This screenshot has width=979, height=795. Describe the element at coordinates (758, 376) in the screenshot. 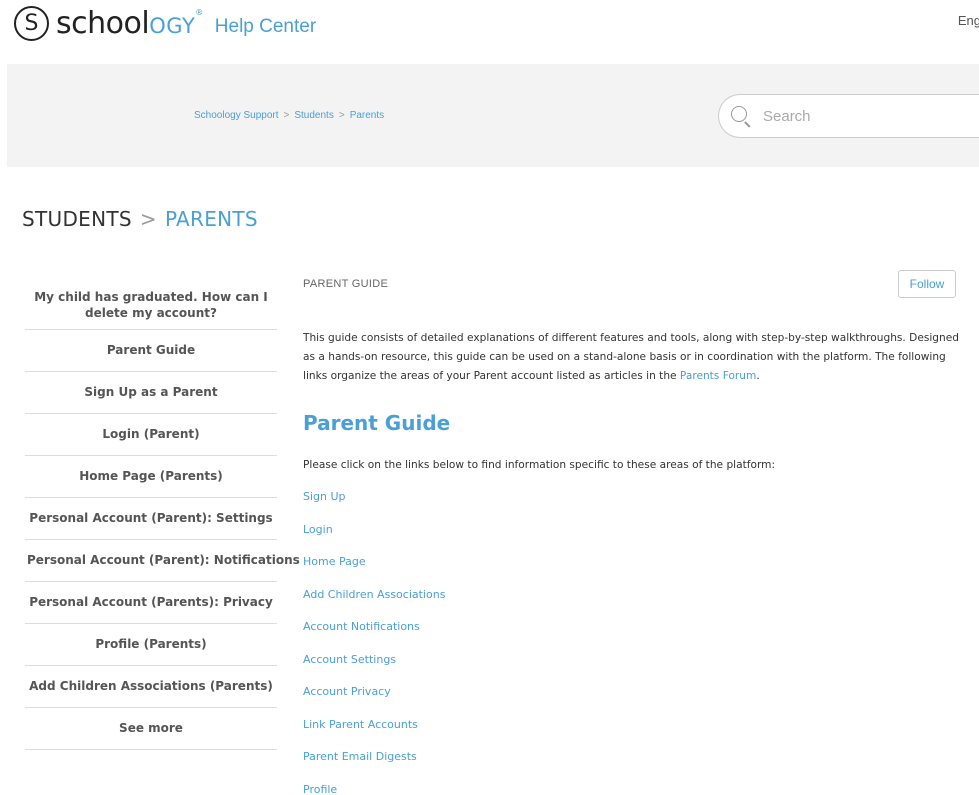

I see `intro-end: .` at that location.